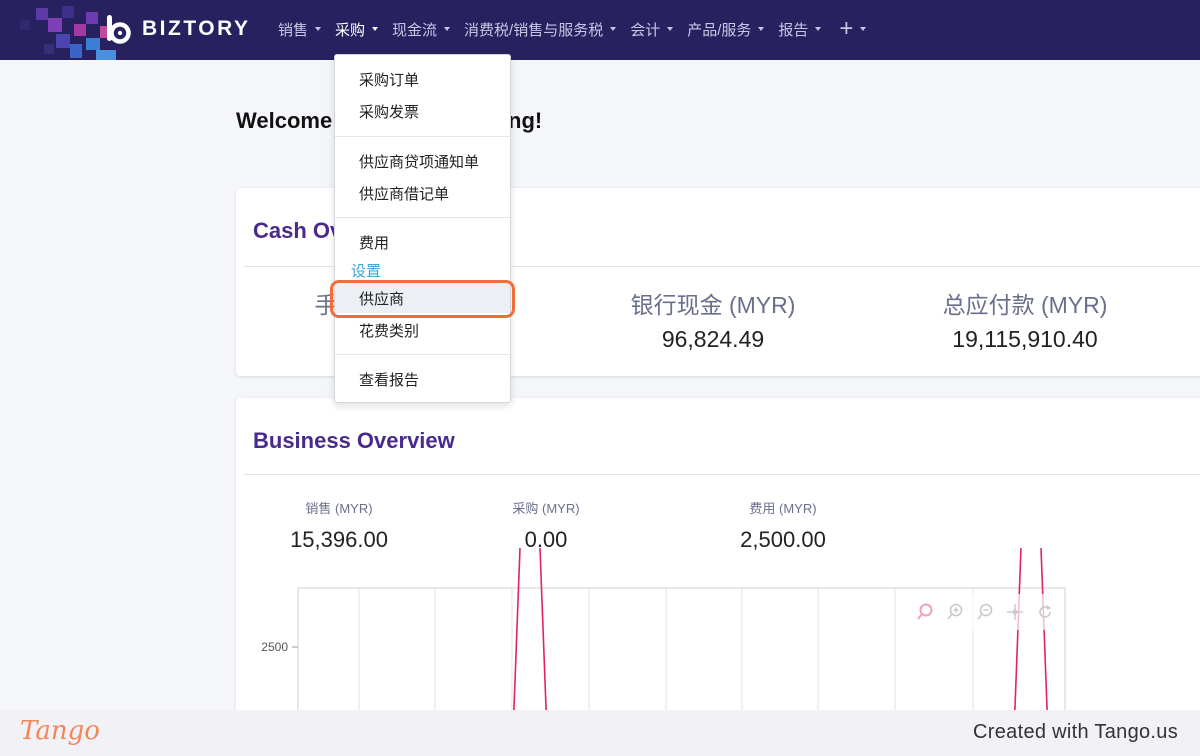 The width and height of the screenshot is (1200, 756). I want to click on zoom-out-icon, so click(985, 612).